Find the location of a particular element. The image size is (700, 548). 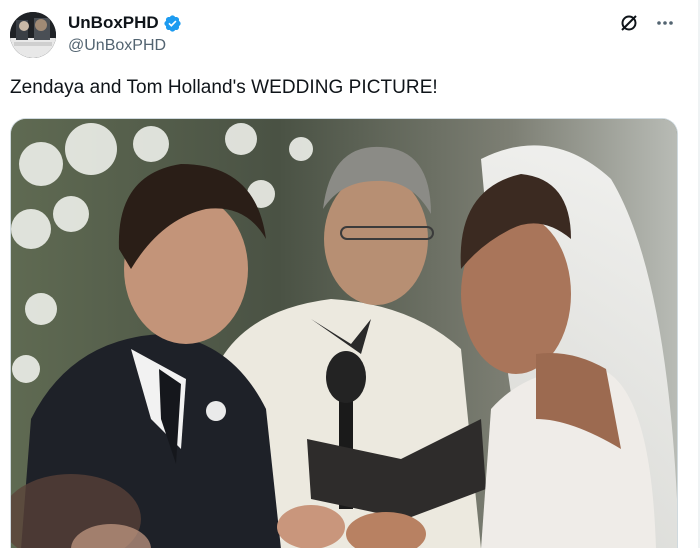

avatar-image is located at coordinates (33, 35).